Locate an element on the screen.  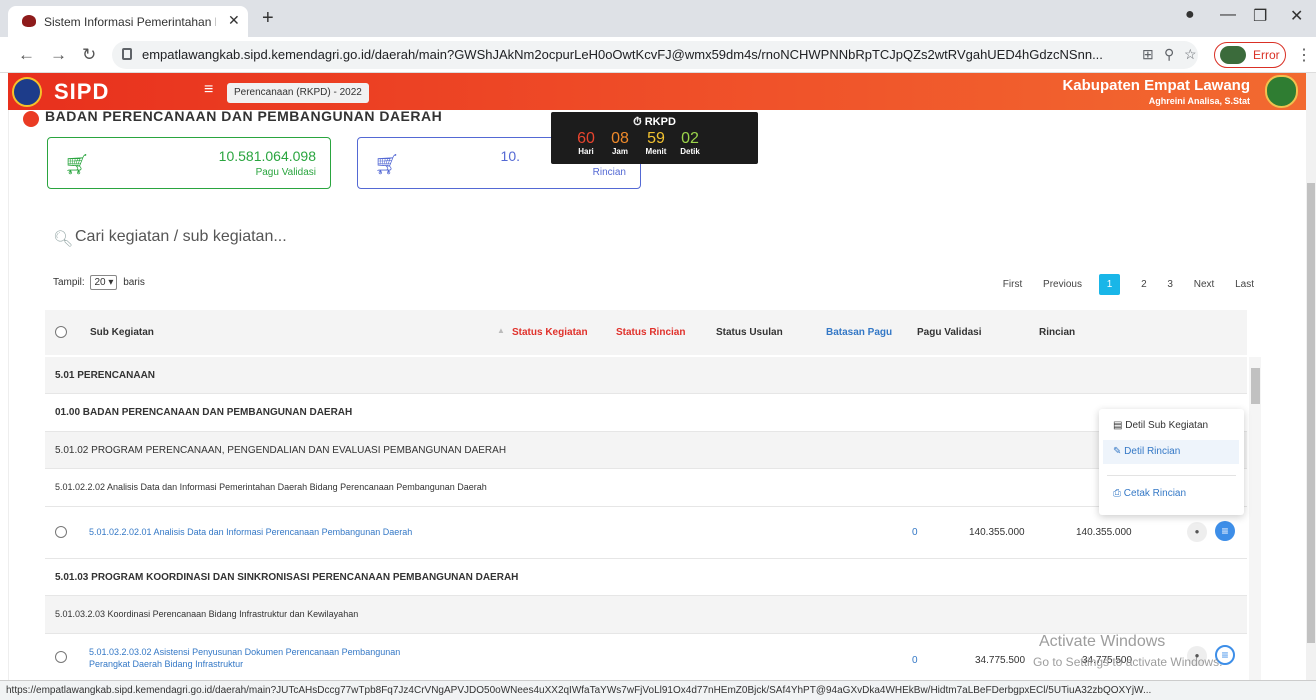
zoom-icon: ⚲ is located at coordinates (1169, 54).